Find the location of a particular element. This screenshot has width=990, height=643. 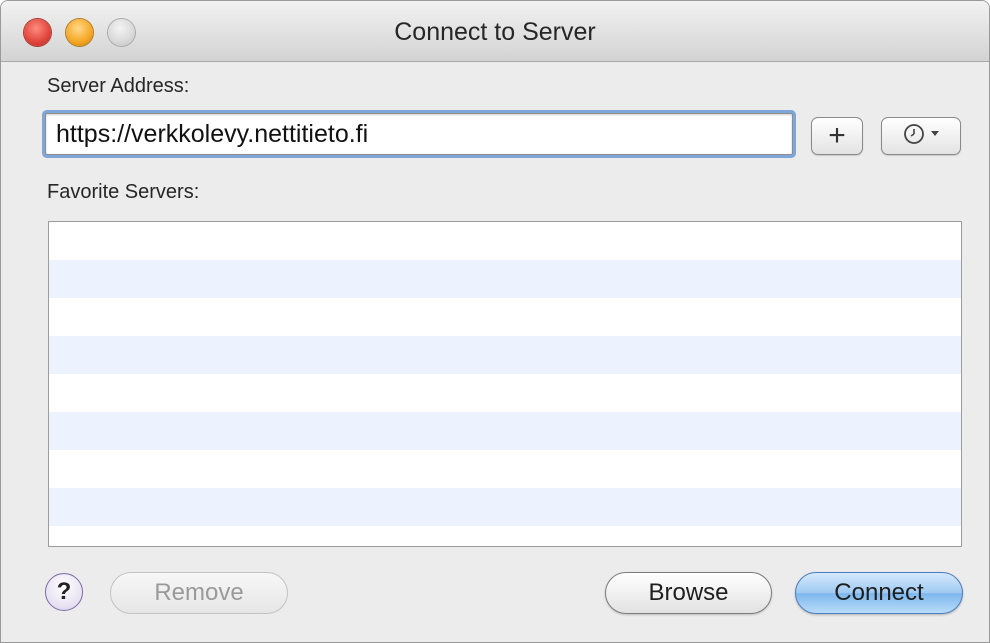

plus-icon: + is located at coordinates (837, 135).